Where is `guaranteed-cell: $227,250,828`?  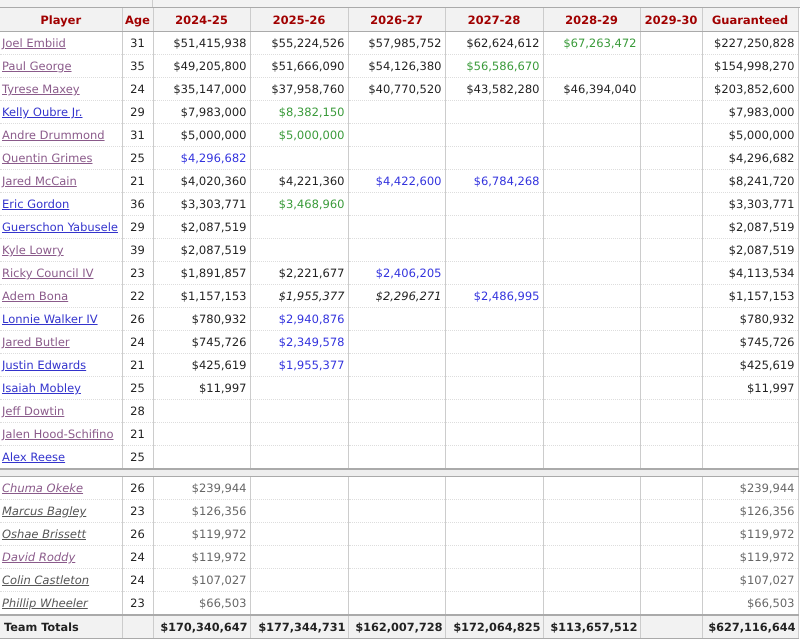
guaranteed-cell: $227,250,828 is located at coordinates (750, 43).